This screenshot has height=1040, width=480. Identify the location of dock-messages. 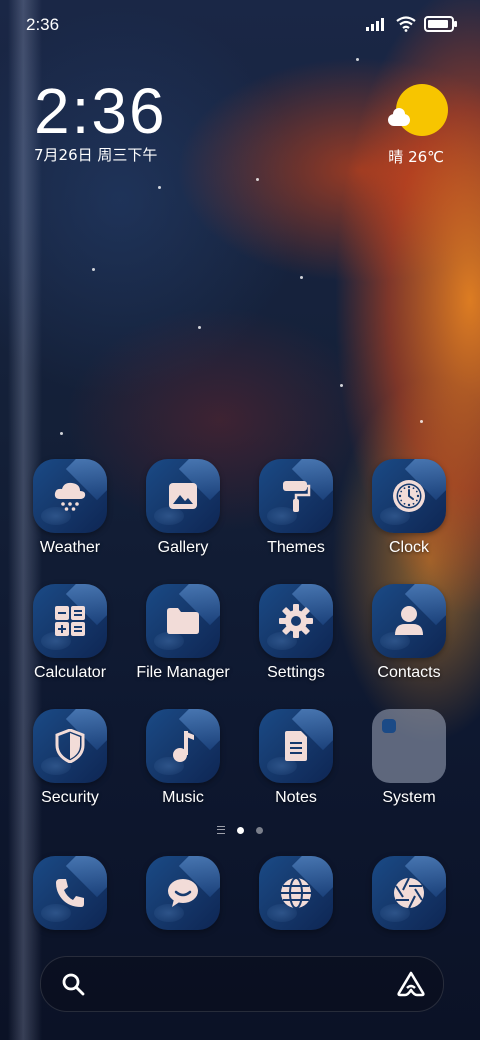
(183, 893).